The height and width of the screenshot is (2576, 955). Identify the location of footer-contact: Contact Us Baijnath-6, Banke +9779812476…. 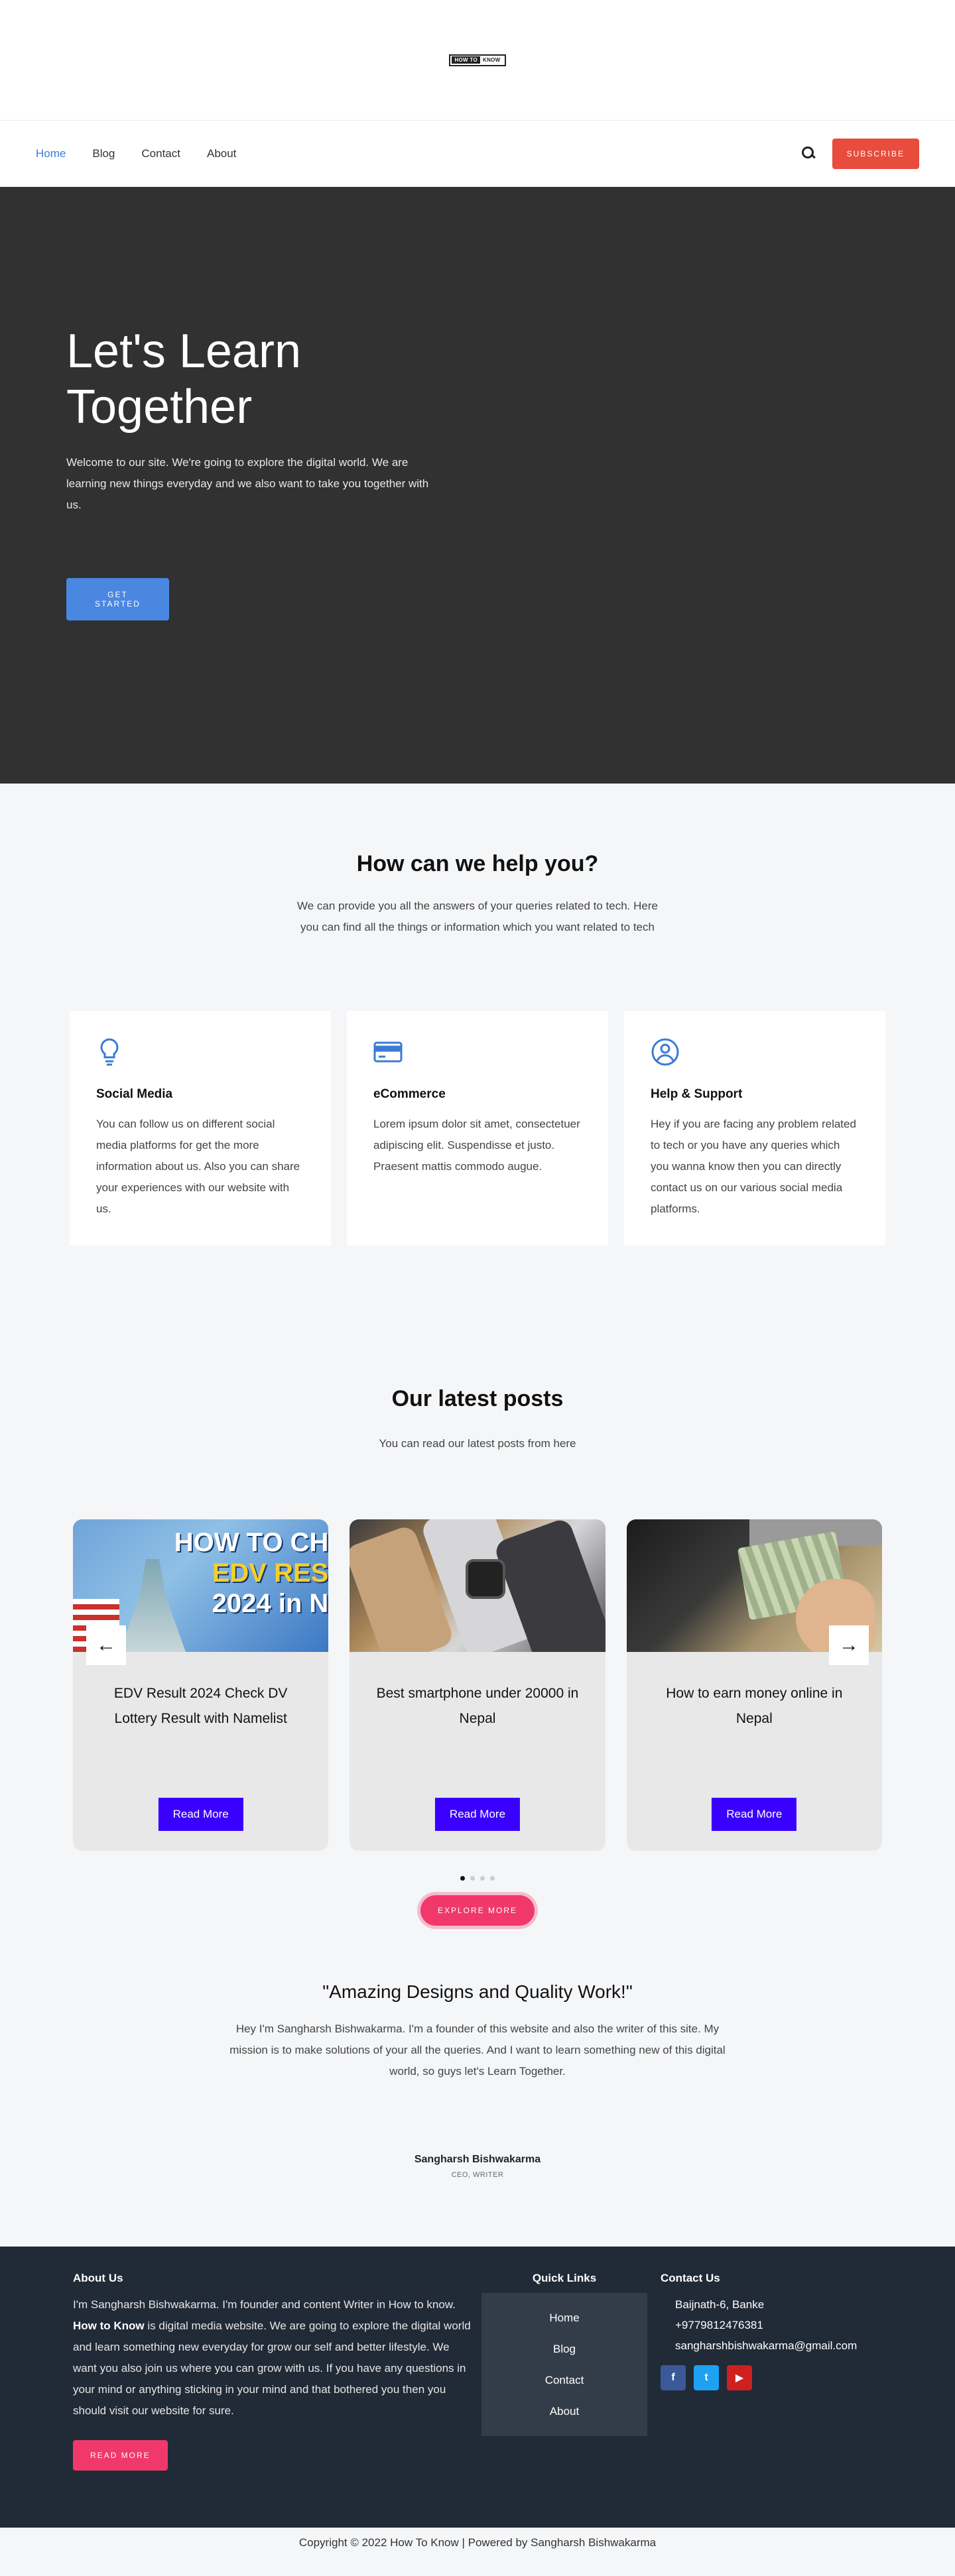
(759, 2400).